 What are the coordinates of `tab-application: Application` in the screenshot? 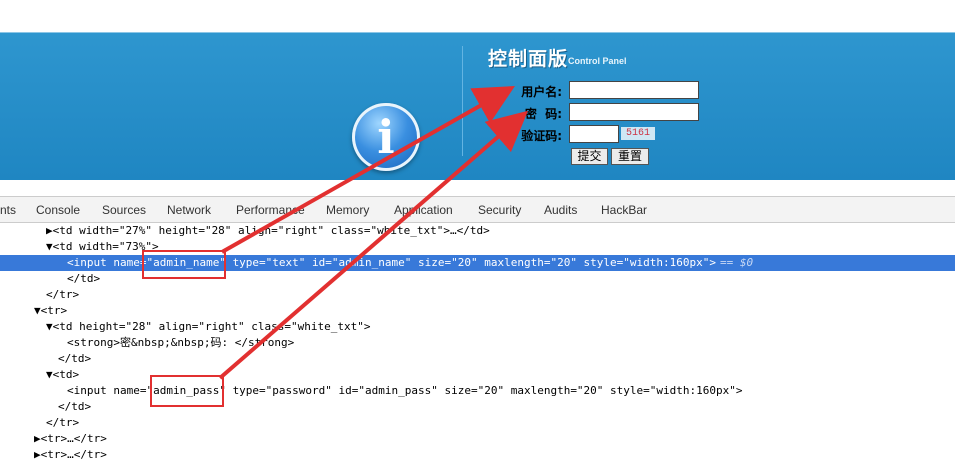 It's located at (423, 210).